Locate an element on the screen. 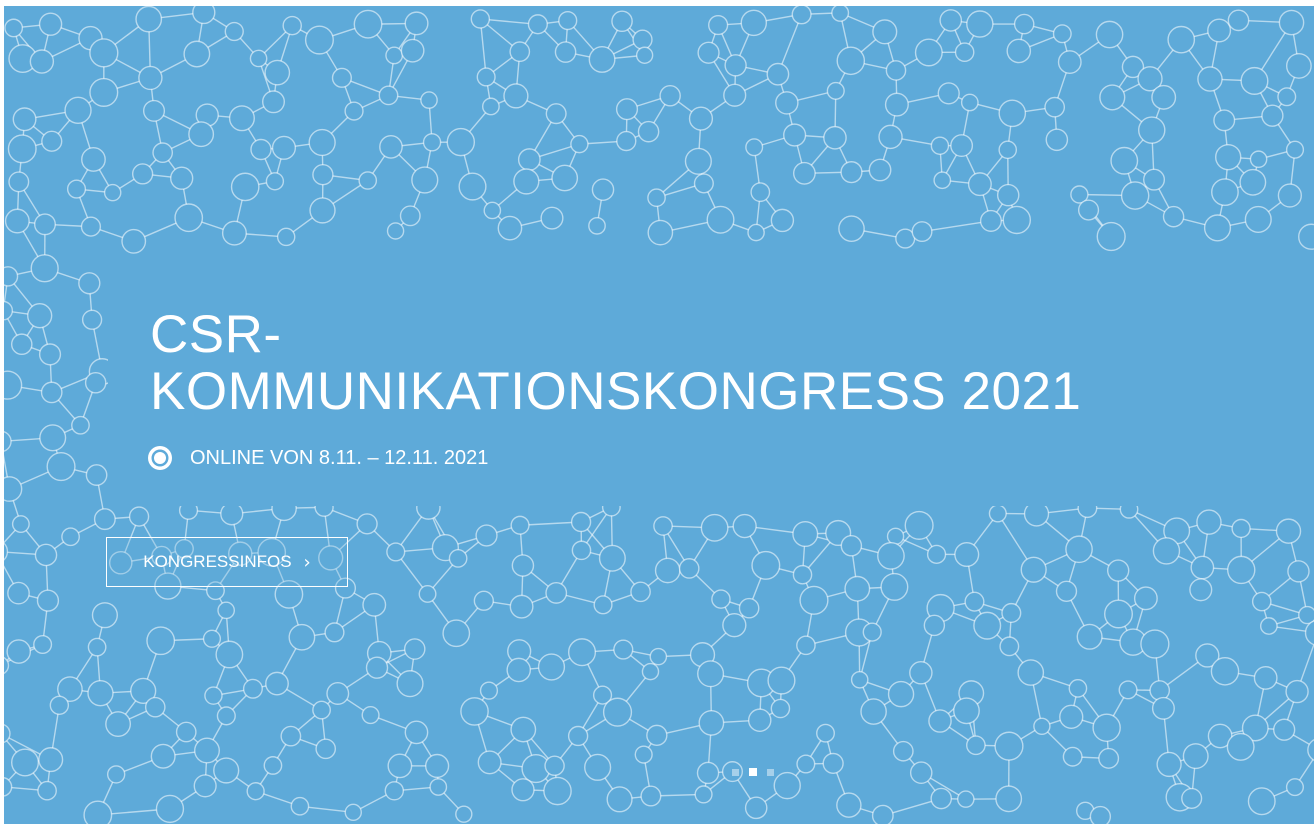 The width and height of the screenshot is (1314, 828). event-date-line: ONLINE VON 8.11. – 12.11. 2021 is located at coordinates (317, 458).